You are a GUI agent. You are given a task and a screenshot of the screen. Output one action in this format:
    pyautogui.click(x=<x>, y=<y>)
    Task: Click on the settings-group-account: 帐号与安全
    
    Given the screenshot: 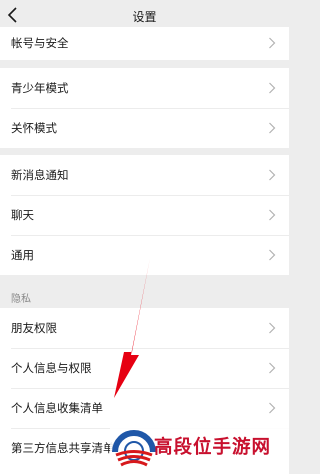 What is the action you would take?
    pyautogui.click(x=144, y=43)
    